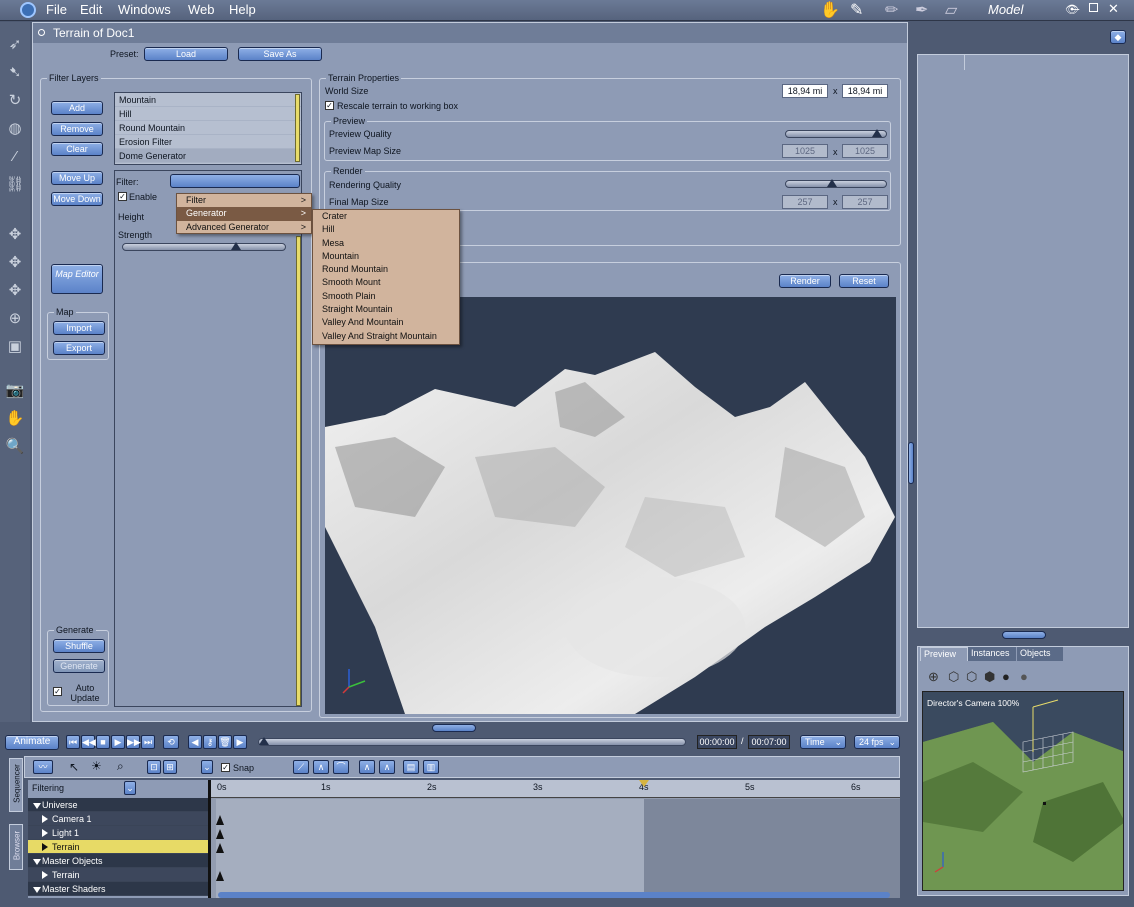 The image size is (1134, 907). I want to click on maximize-icon, so click(1093, 7).